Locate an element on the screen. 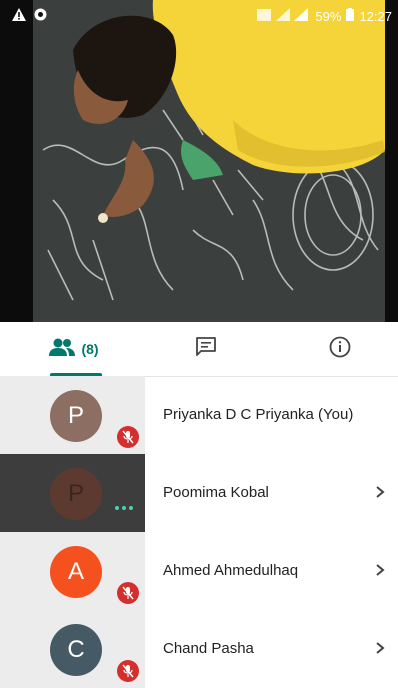  battery-icon is located at coordinates (350, 16).